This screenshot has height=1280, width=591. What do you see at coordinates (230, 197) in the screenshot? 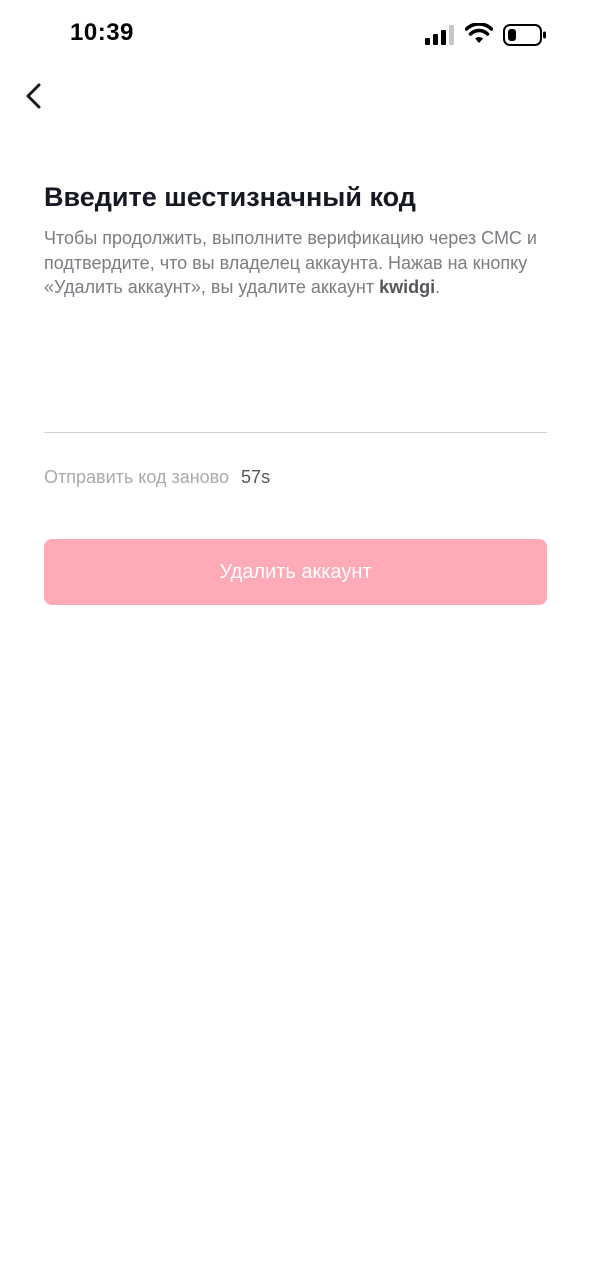
I see `page-title: Введите шестизначный код` at bounding box center [230, 197].